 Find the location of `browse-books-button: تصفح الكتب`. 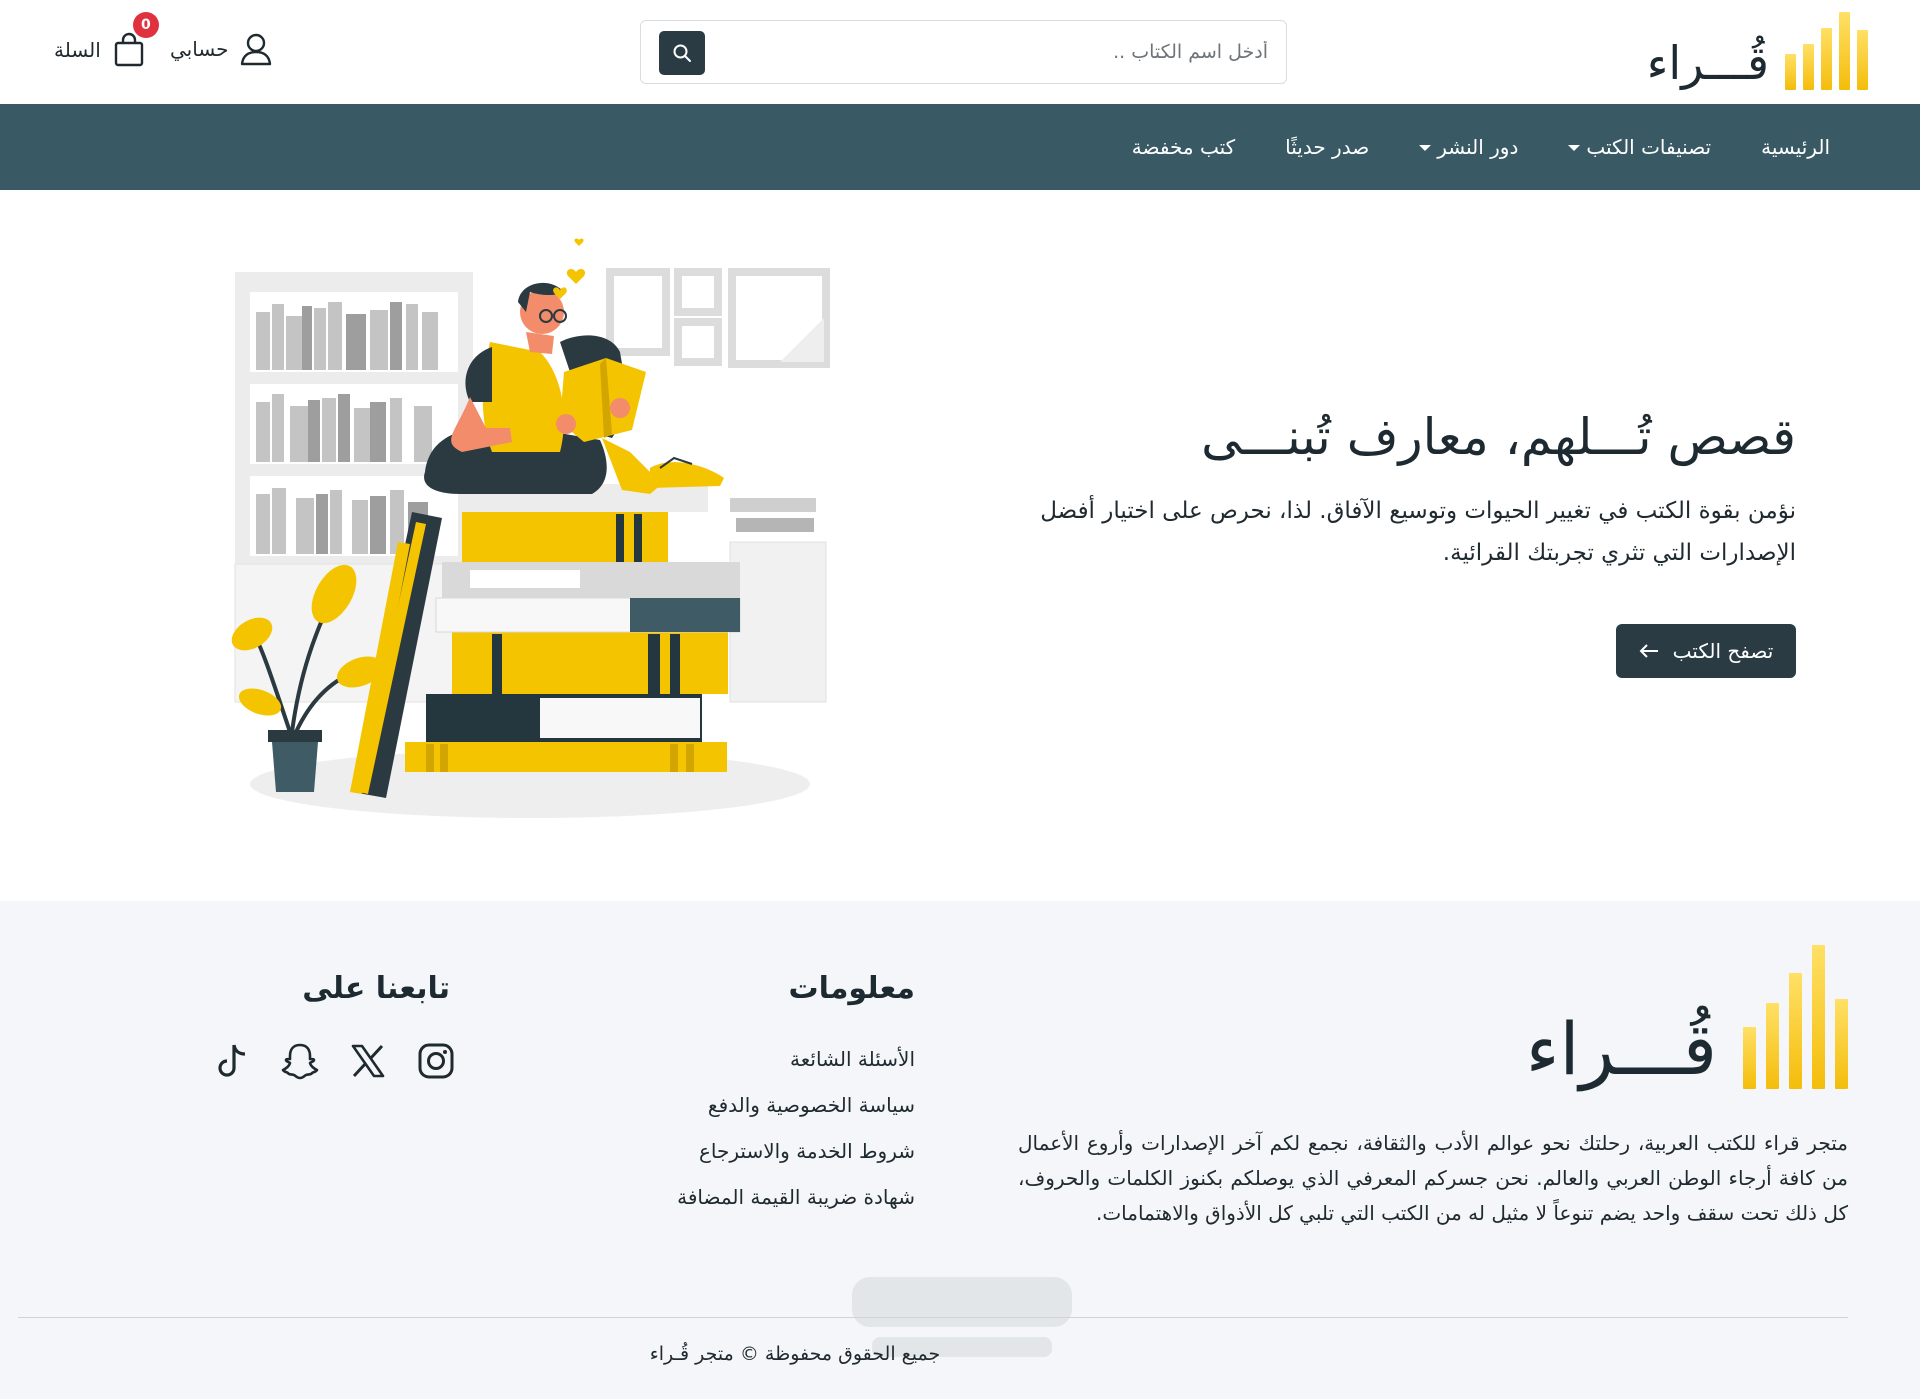

browse-books-button: تصفح الكتب is located at coordinates (1706, 651).